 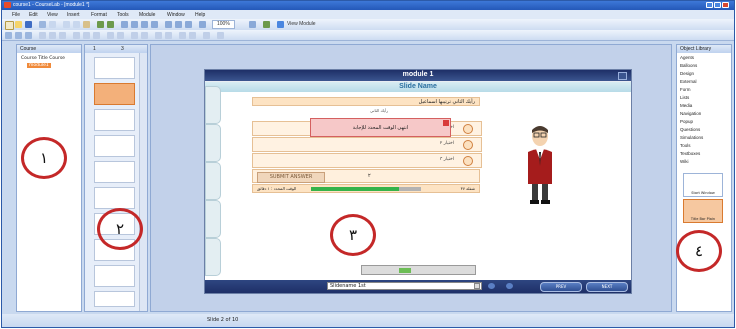 I want to click on library-item: Balloons, so click(x=688, y=65).